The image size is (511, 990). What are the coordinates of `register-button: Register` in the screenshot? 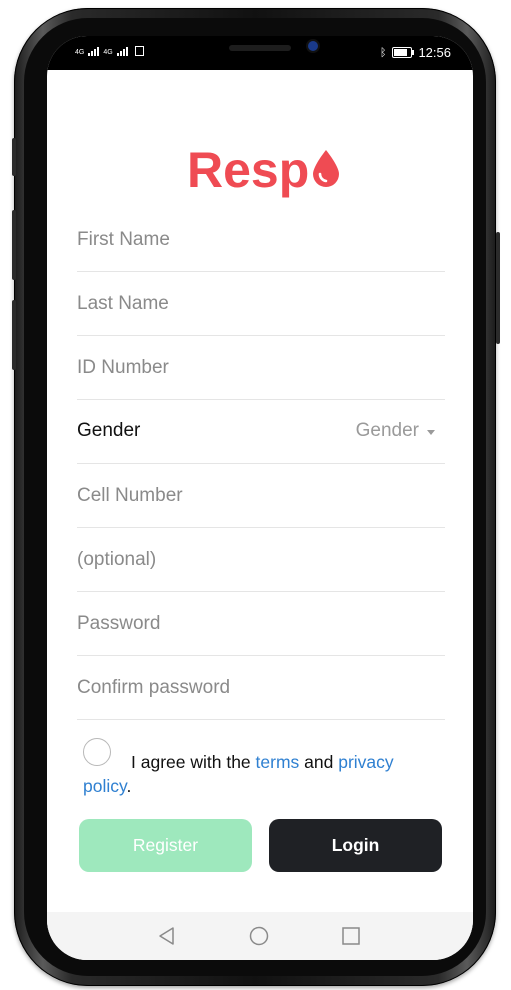 It's located at (165, 845).